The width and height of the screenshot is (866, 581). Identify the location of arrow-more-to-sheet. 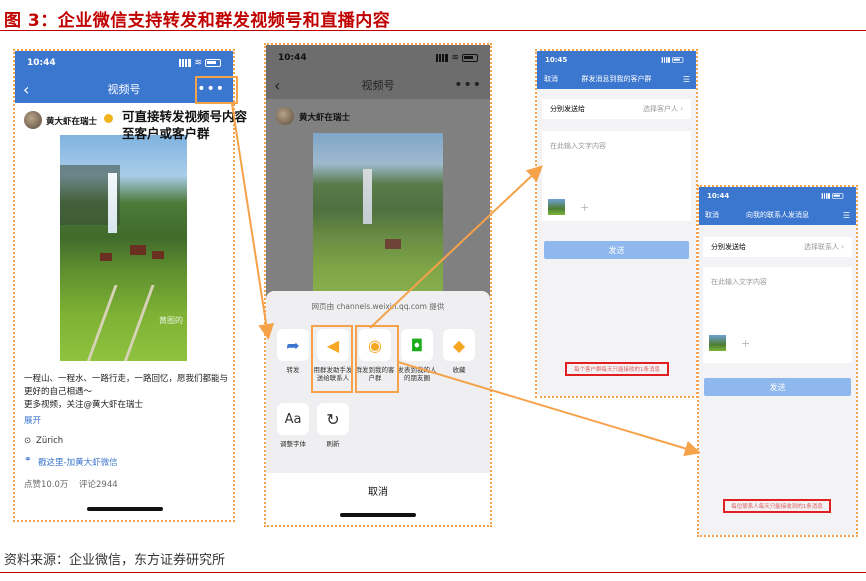
(253, 221).